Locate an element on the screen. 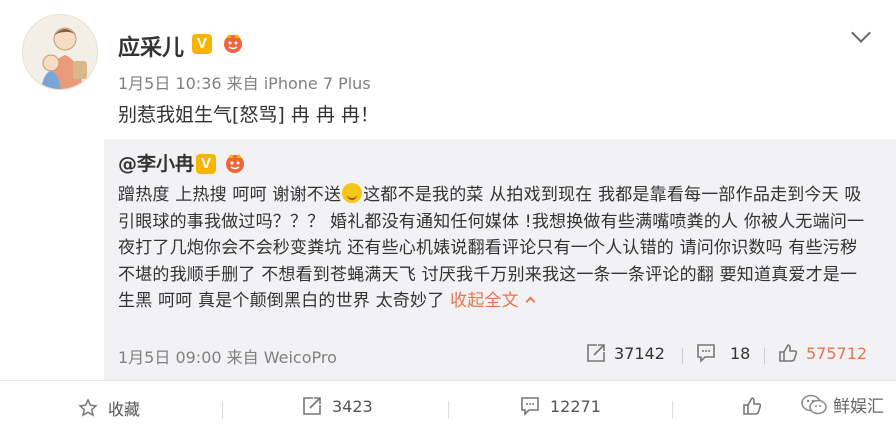 The image size is (896, 444). favorite-button: 收藏 is located at coordinates (109, 408).